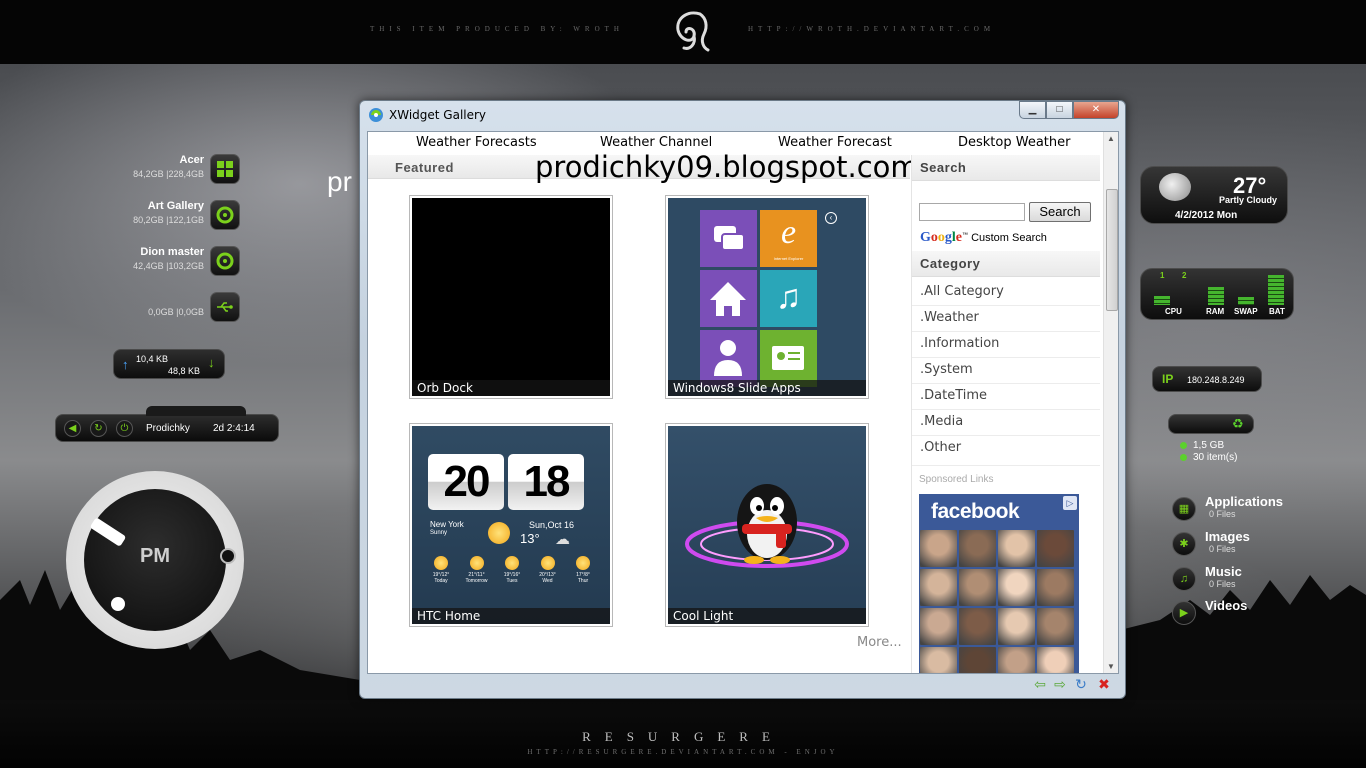  I want to click on ip-address: 180.248.8.249, so click(1216, 380).